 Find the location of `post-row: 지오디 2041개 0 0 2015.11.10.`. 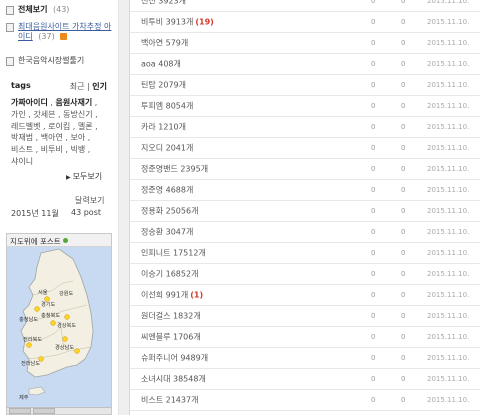

post-row: 지오디 2041개 0 0 2015.11.10. is located at coordinates (305, 148).